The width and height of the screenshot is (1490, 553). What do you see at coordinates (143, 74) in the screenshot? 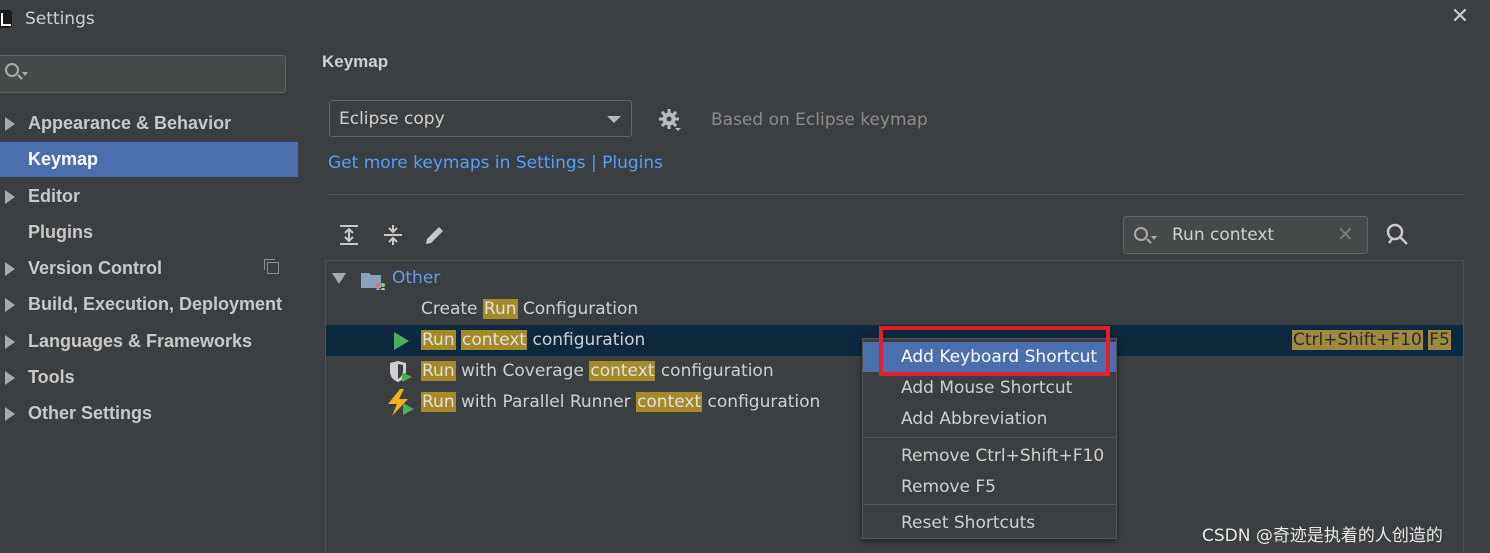
I see `settings-search-input` at bounding box center [143, 74].